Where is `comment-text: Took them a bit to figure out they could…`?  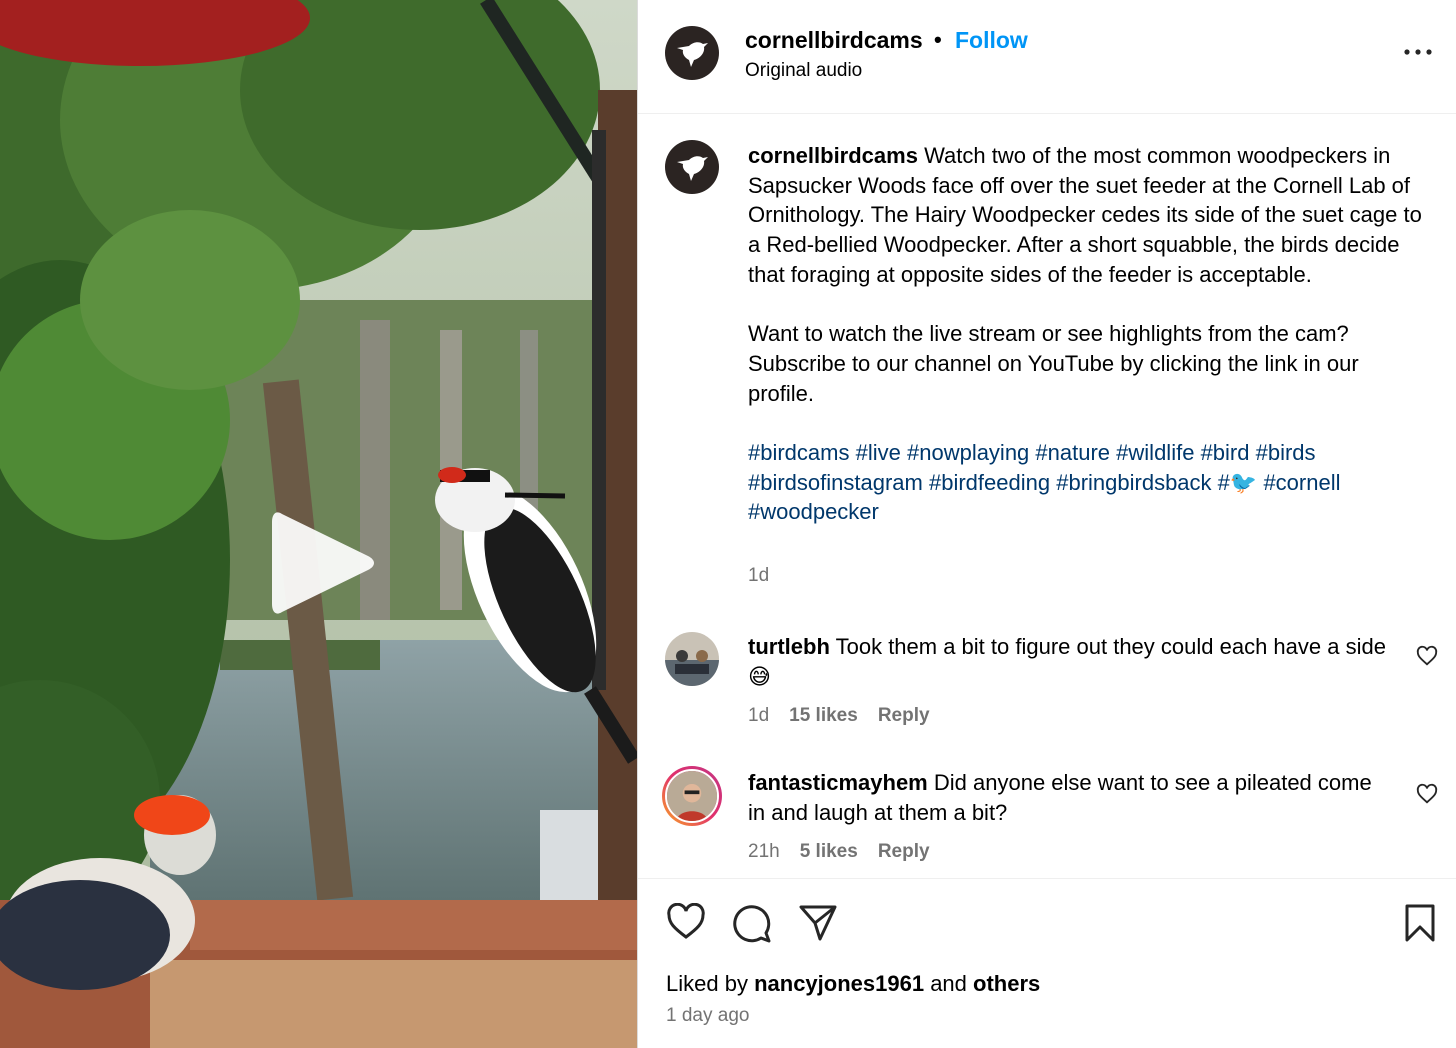 comment-text: Took them a bit to figure out they could… is located at coordinates (1067, 661).